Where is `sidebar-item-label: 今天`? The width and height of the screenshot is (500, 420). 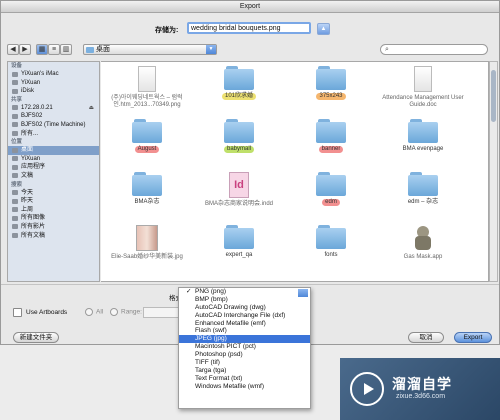 sidebar-item-label: 今天 is located at coordinates (27, 192).